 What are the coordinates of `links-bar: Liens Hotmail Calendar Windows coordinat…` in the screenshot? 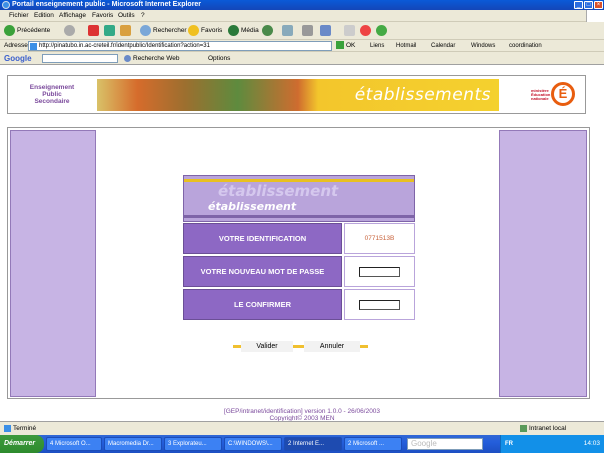 It's located at (302, 46).